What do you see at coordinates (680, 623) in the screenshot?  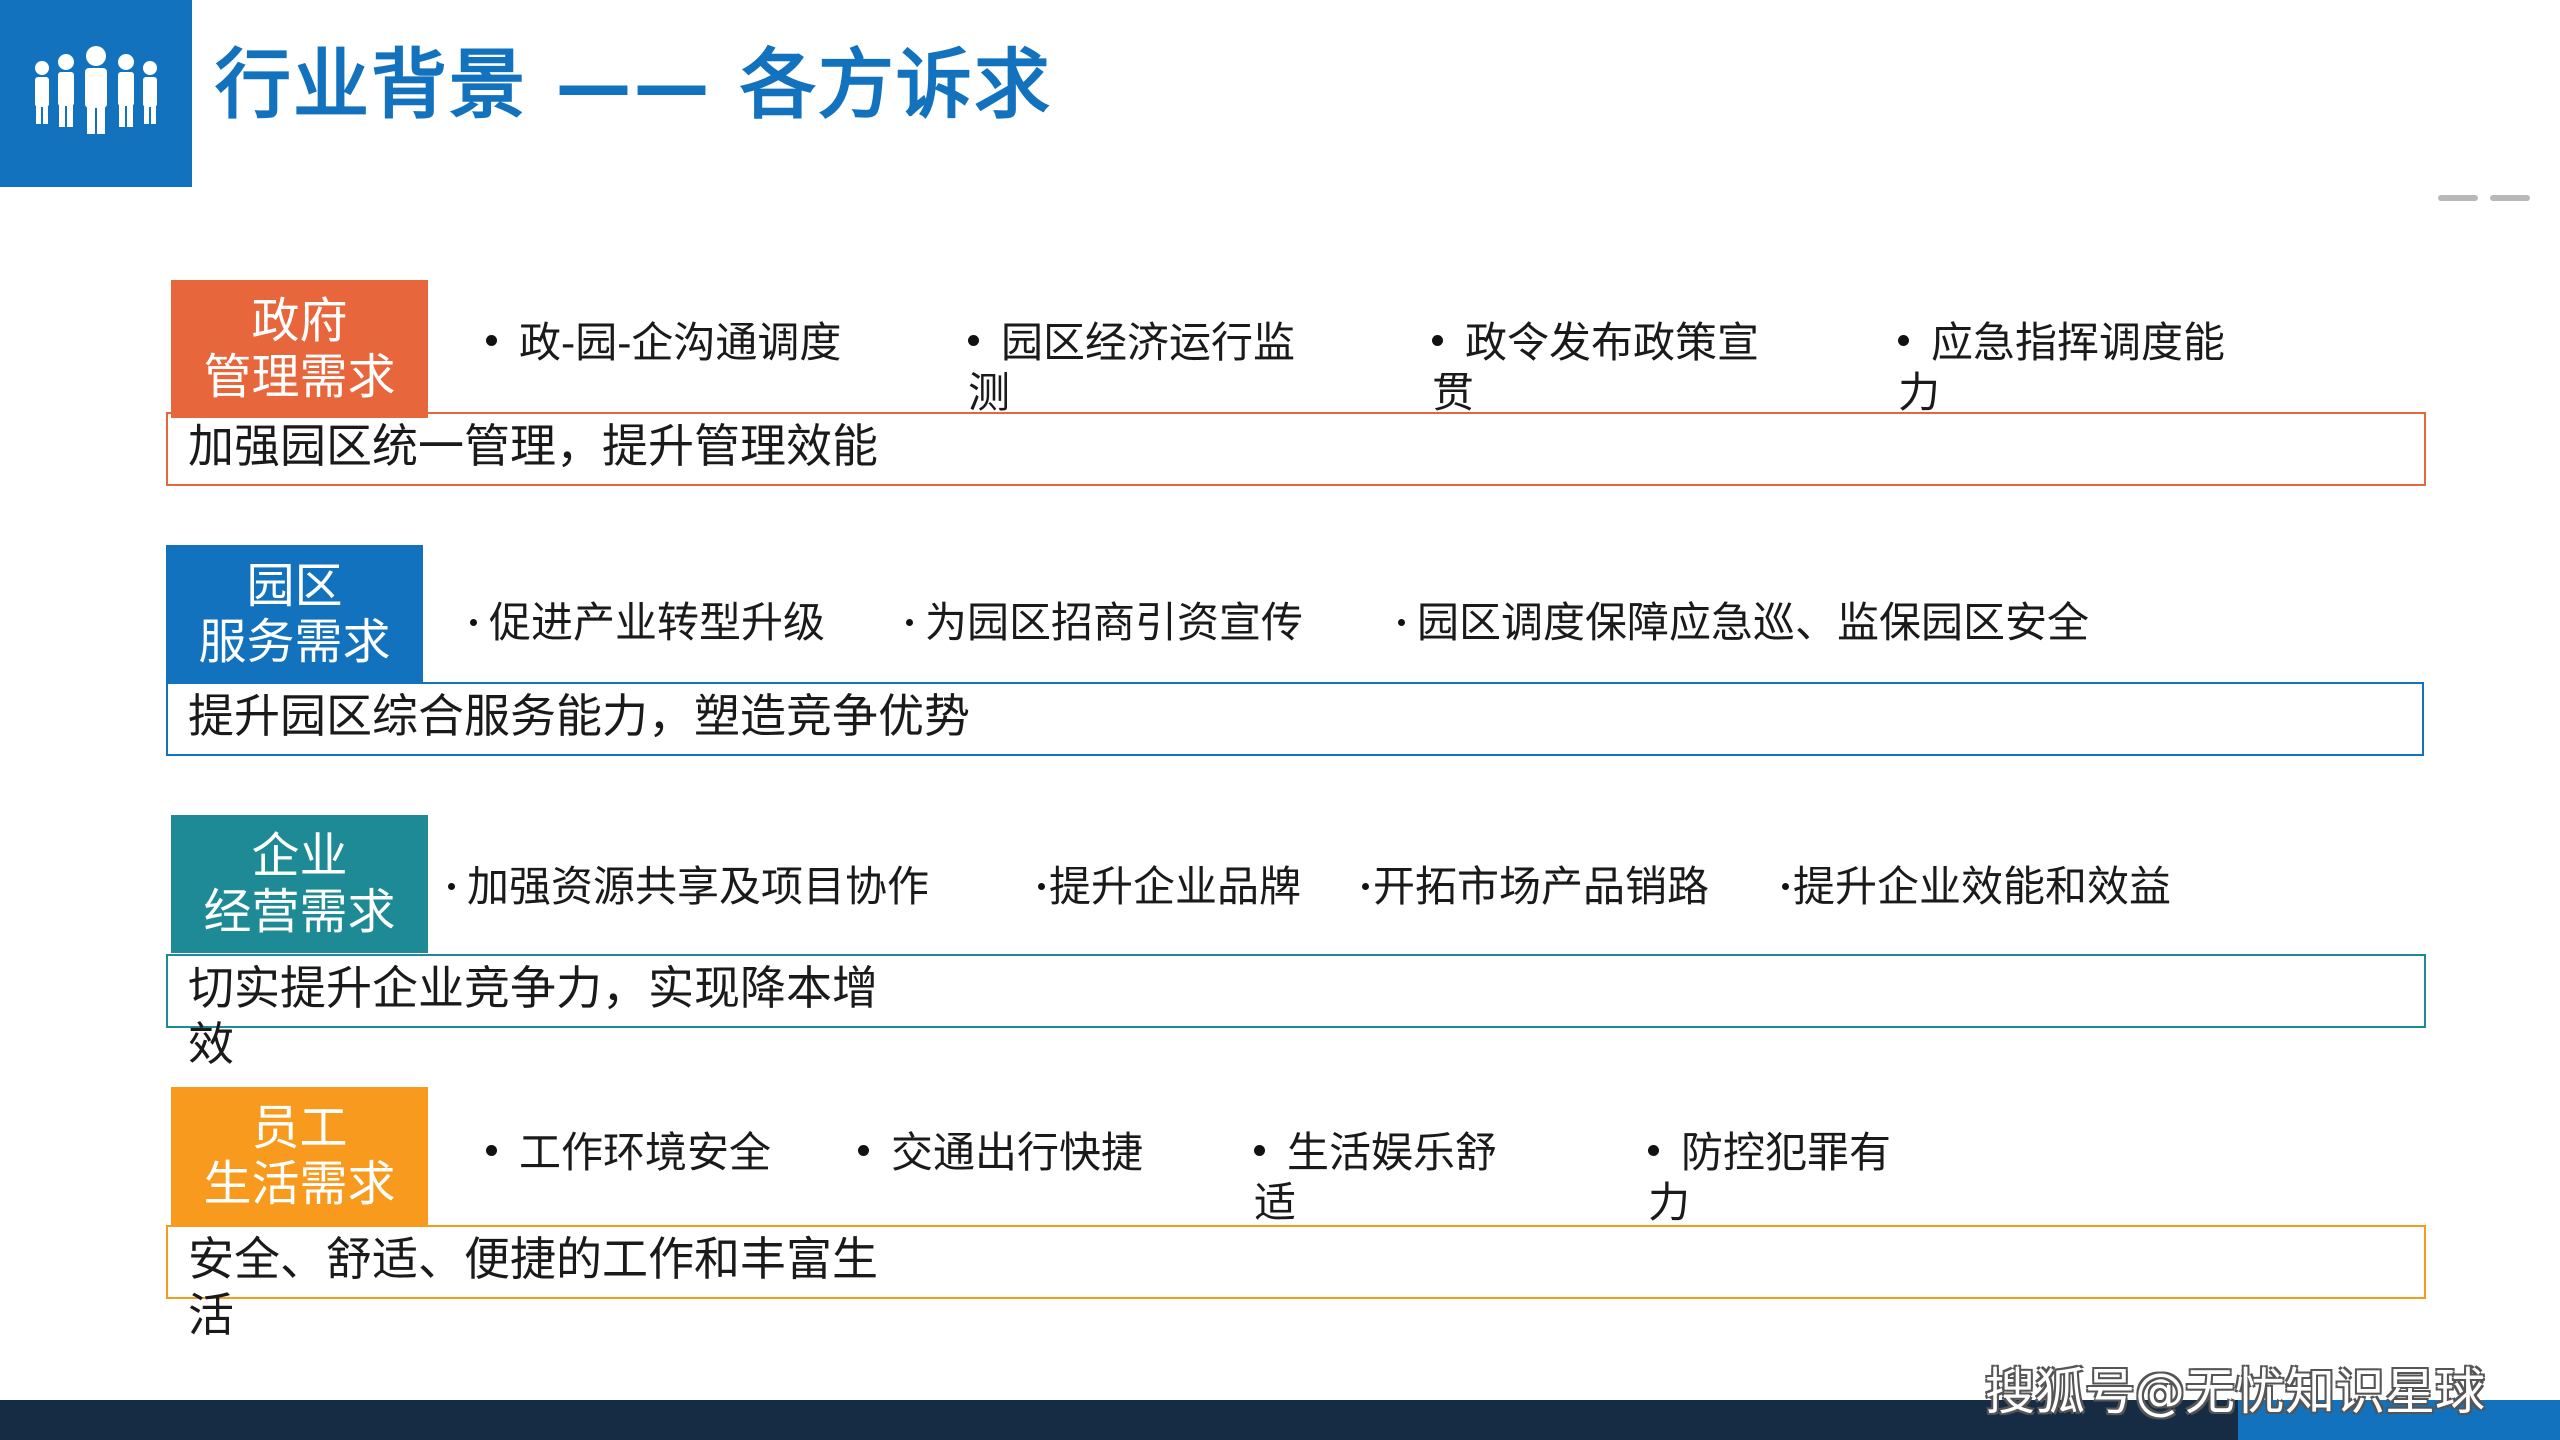 I see `list-item: 促进产业转型升级` at bounding box center [680, 623].